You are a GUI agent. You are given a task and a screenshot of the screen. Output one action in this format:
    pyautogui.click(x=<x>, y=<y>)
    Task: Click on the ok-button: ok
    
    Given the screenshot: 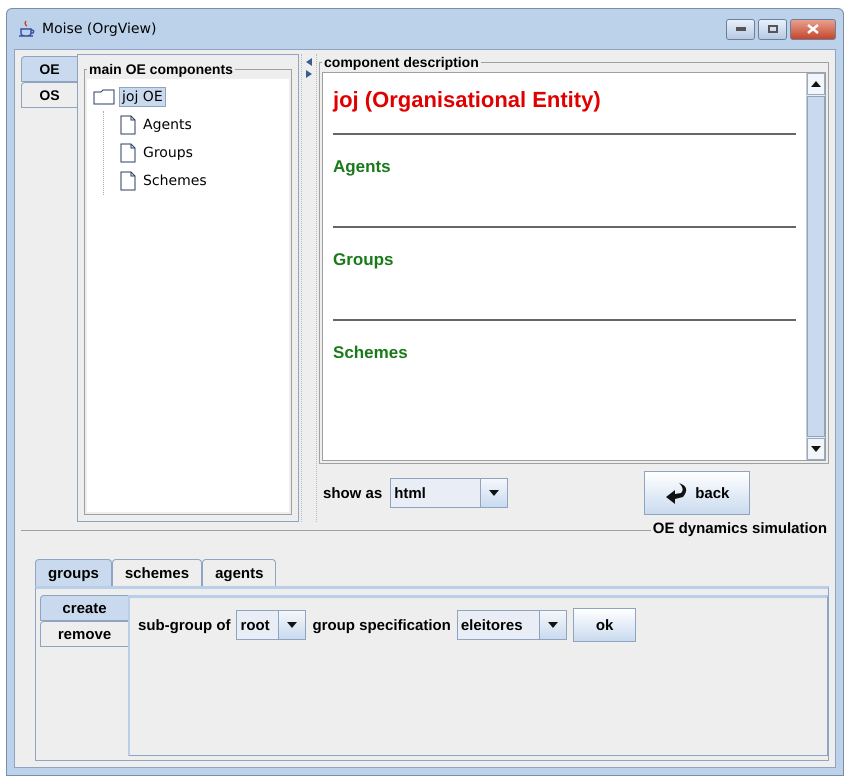 What is the action you would take?
    pyautogui.click(x=604, y=625)
    